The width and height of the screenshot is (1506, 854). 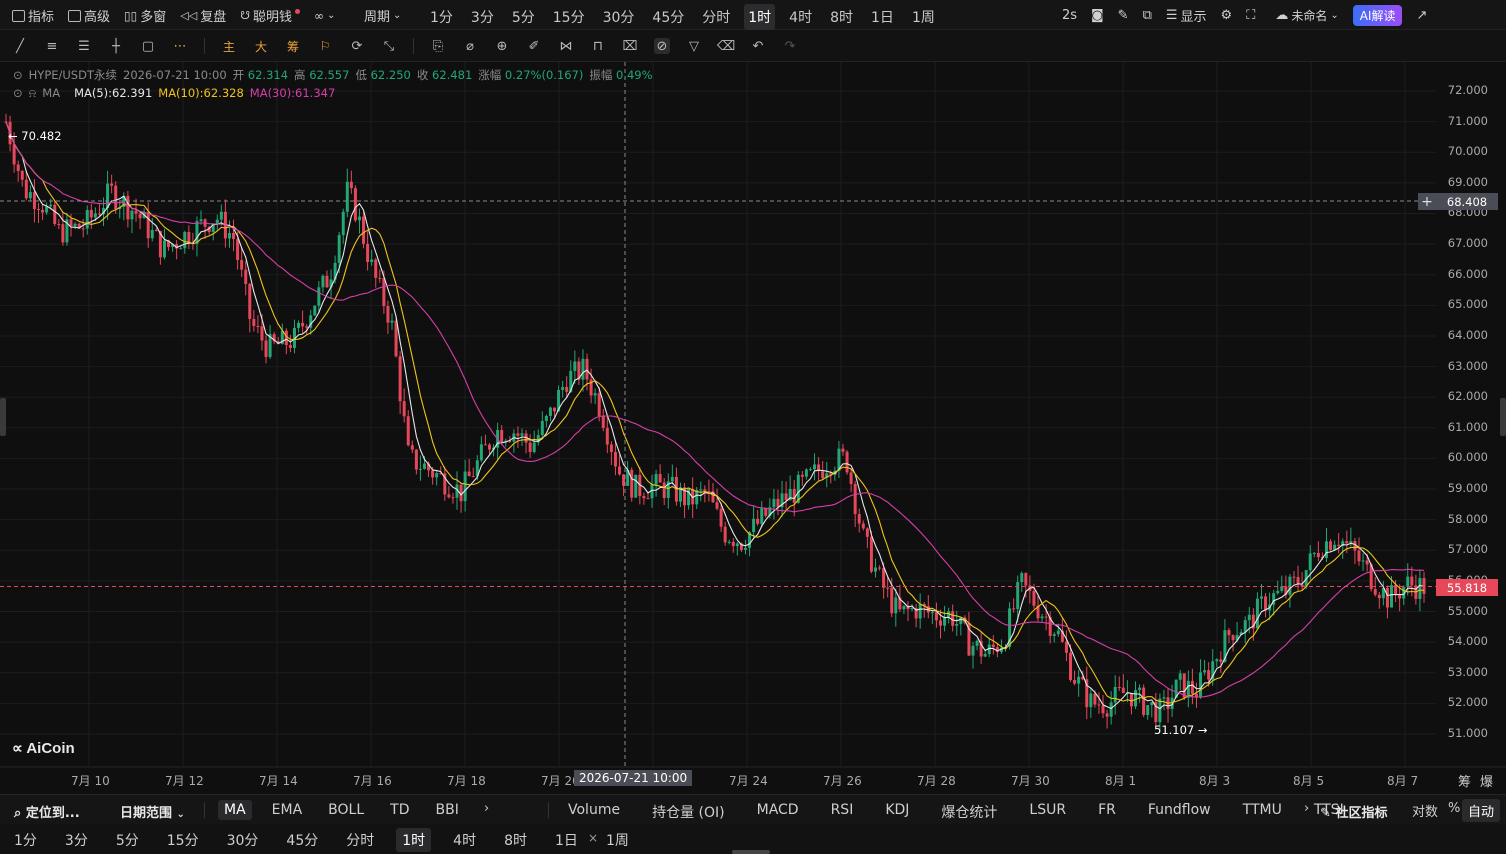 What do you see at coordinates (1377, 15) in the screenshot?
I see `ai-button: AI解读` at bounding box center [1377, 15].